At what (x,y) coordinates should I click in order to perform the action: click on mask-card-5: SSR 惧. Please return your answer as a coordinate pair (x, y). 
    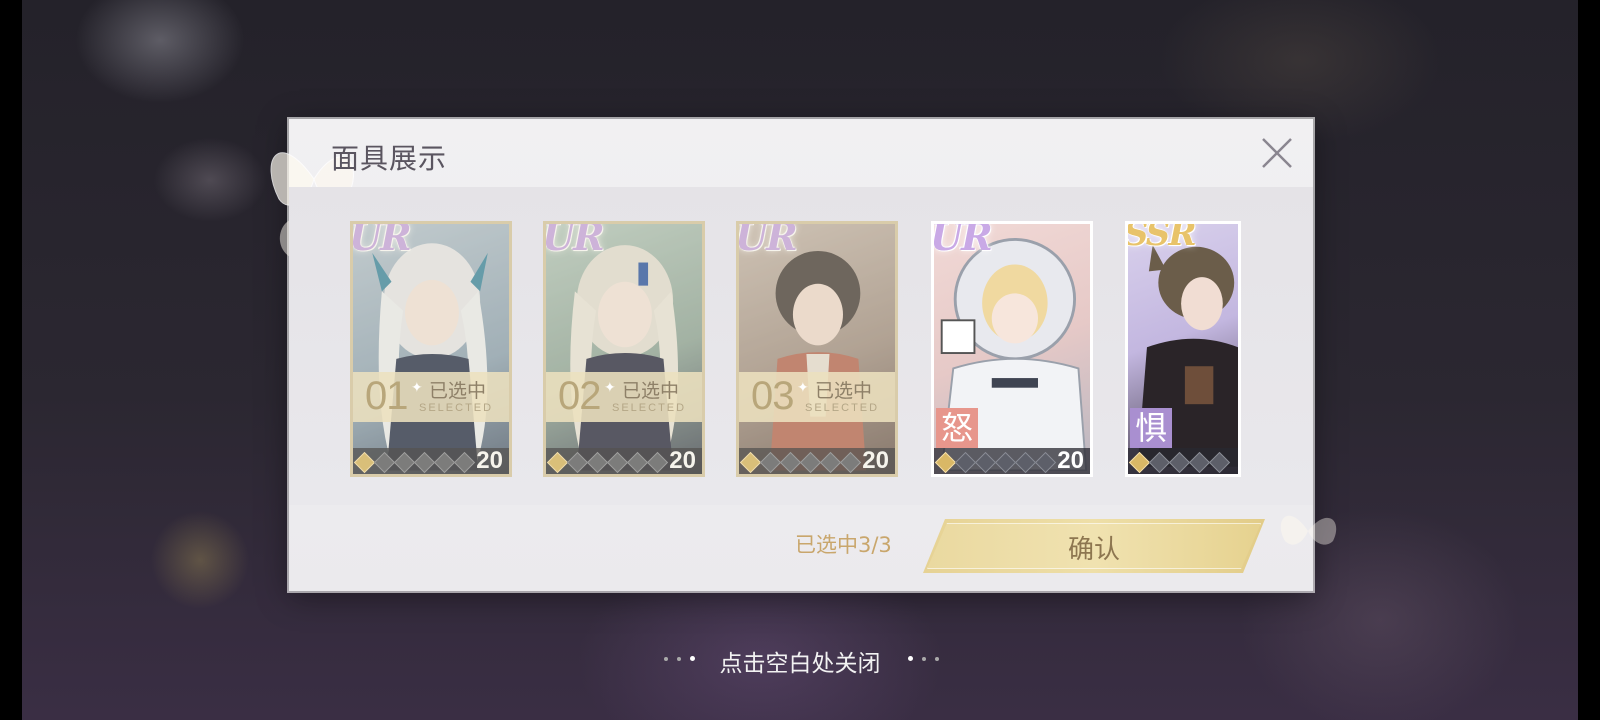
    Looking at the image, I should click on (1183, 349).